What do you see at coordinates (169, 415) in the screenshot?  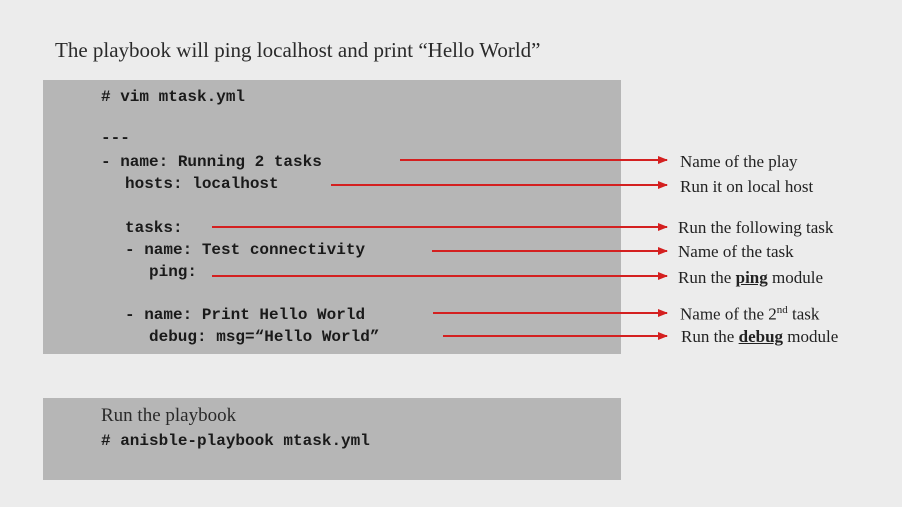 I see `run-label: Run the playbook` at bounding box center [169, 415].